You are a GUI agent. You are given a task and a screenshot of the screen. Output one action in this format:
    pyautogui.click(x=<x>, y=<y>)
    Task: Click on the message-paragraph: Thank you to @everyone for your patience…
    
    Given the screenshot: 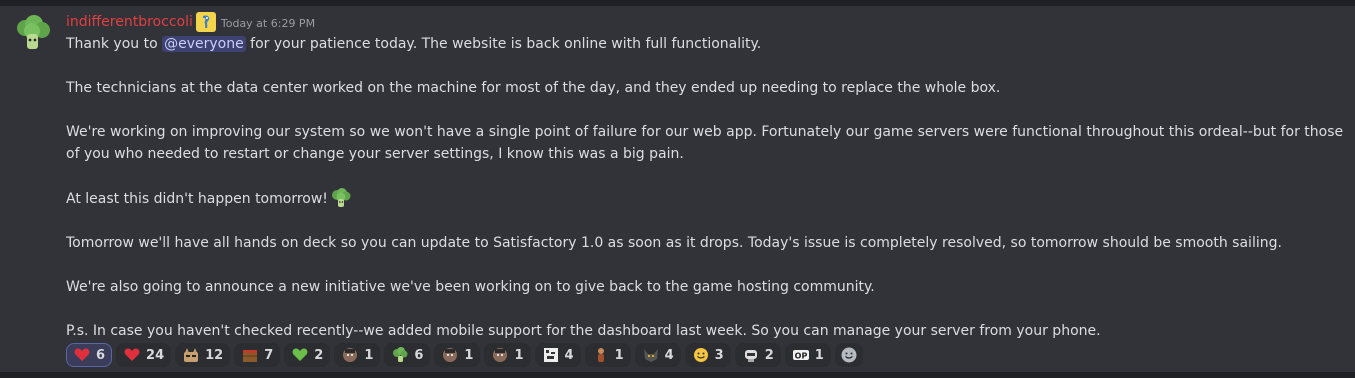 What is the action you would take?
    pyautogui.click(x=708, y=44)
    